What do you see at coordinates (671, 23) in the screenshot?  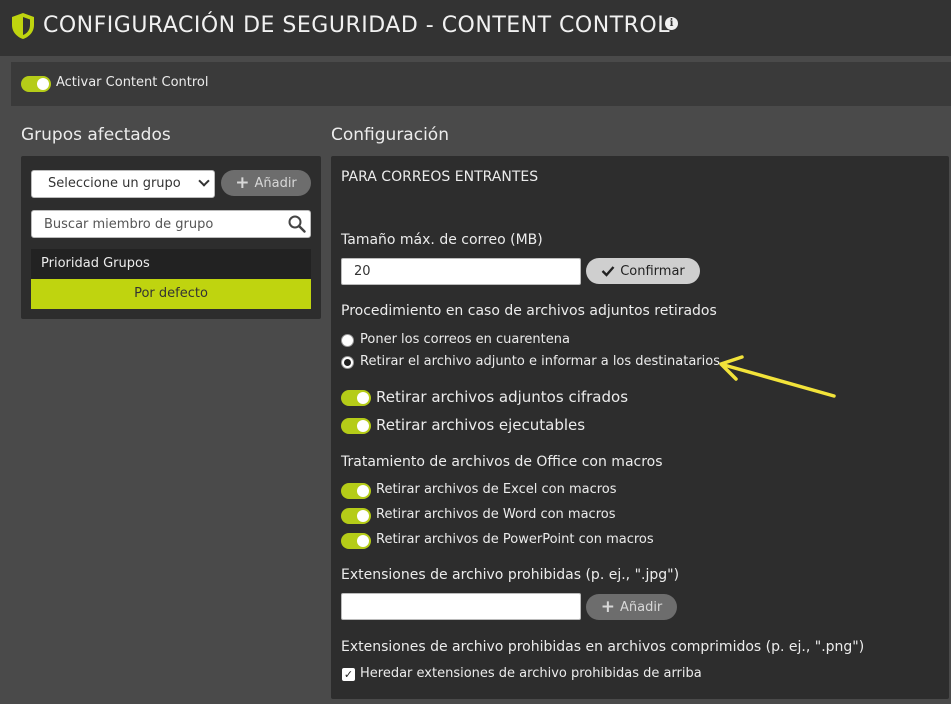 I see `info-icon: i` at bounding box center [671, 23].